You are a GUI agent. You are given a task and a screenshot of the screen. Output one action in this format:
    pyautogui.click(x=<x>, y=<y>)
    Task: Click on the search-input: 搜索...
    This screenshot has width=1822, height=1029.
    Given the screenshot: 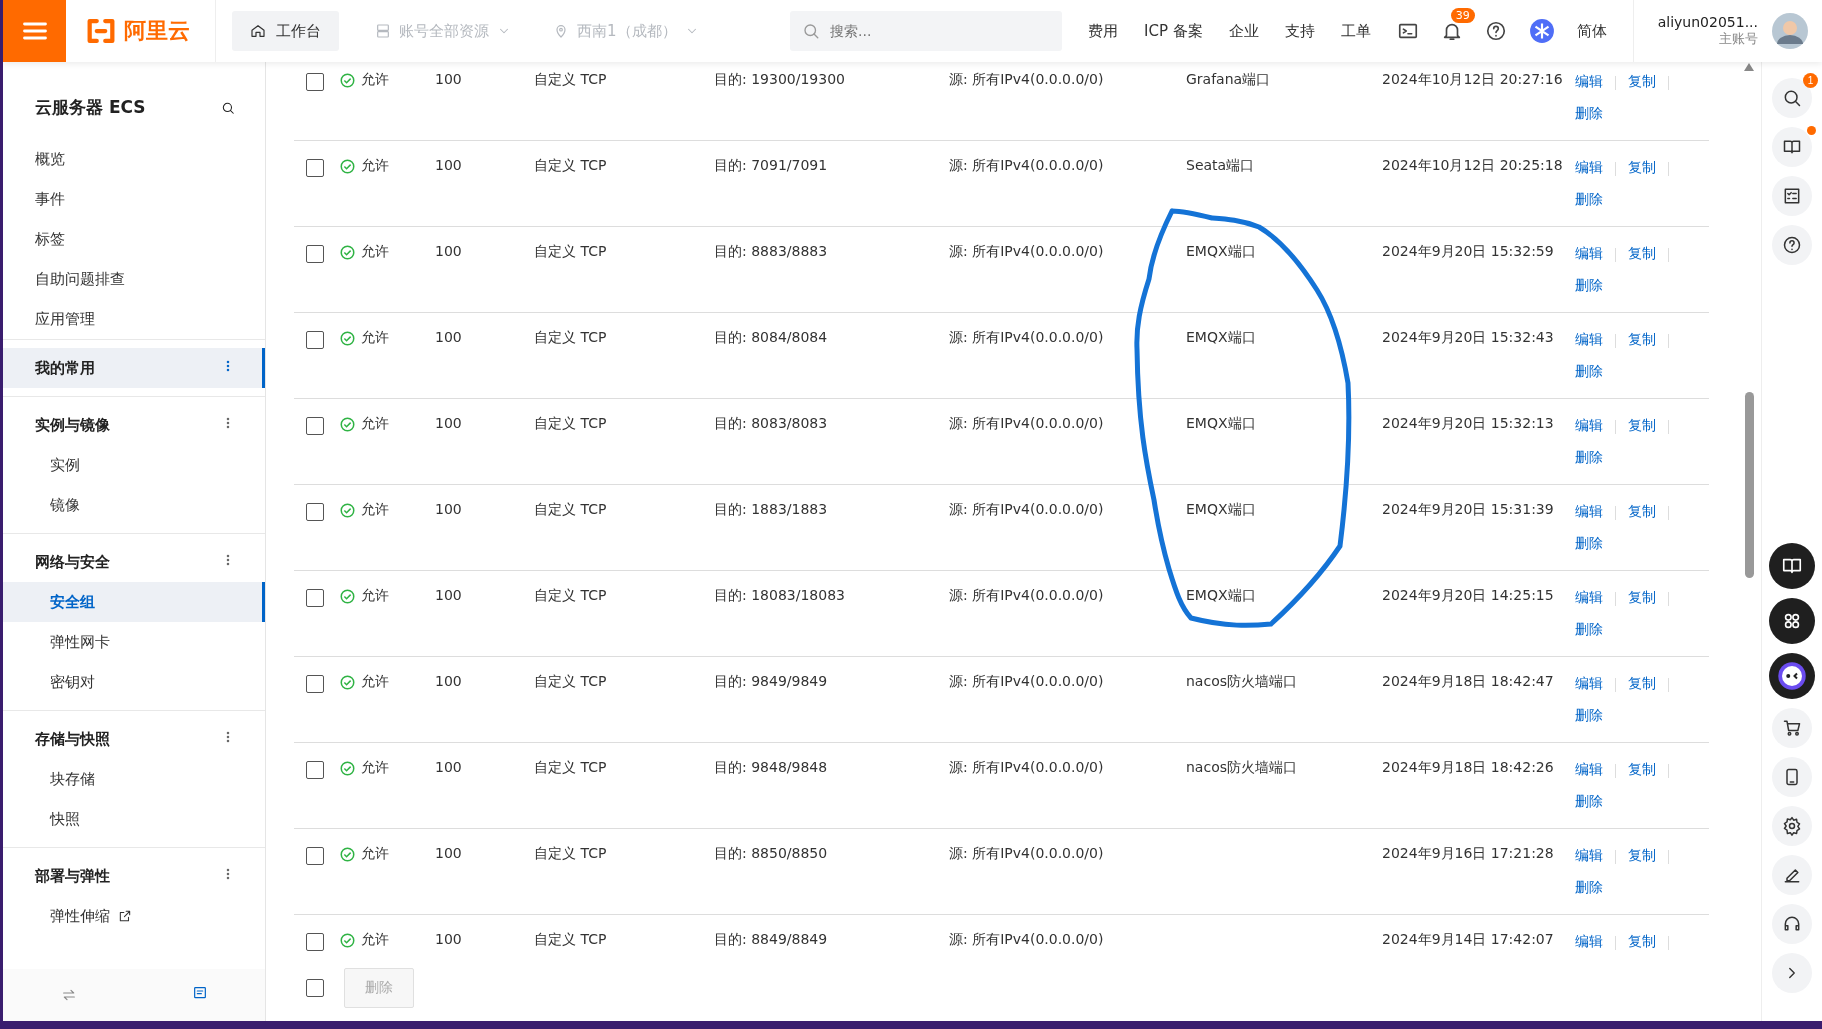 What is the action you would take?
    pyautogui.click(x=935, y=31)
    